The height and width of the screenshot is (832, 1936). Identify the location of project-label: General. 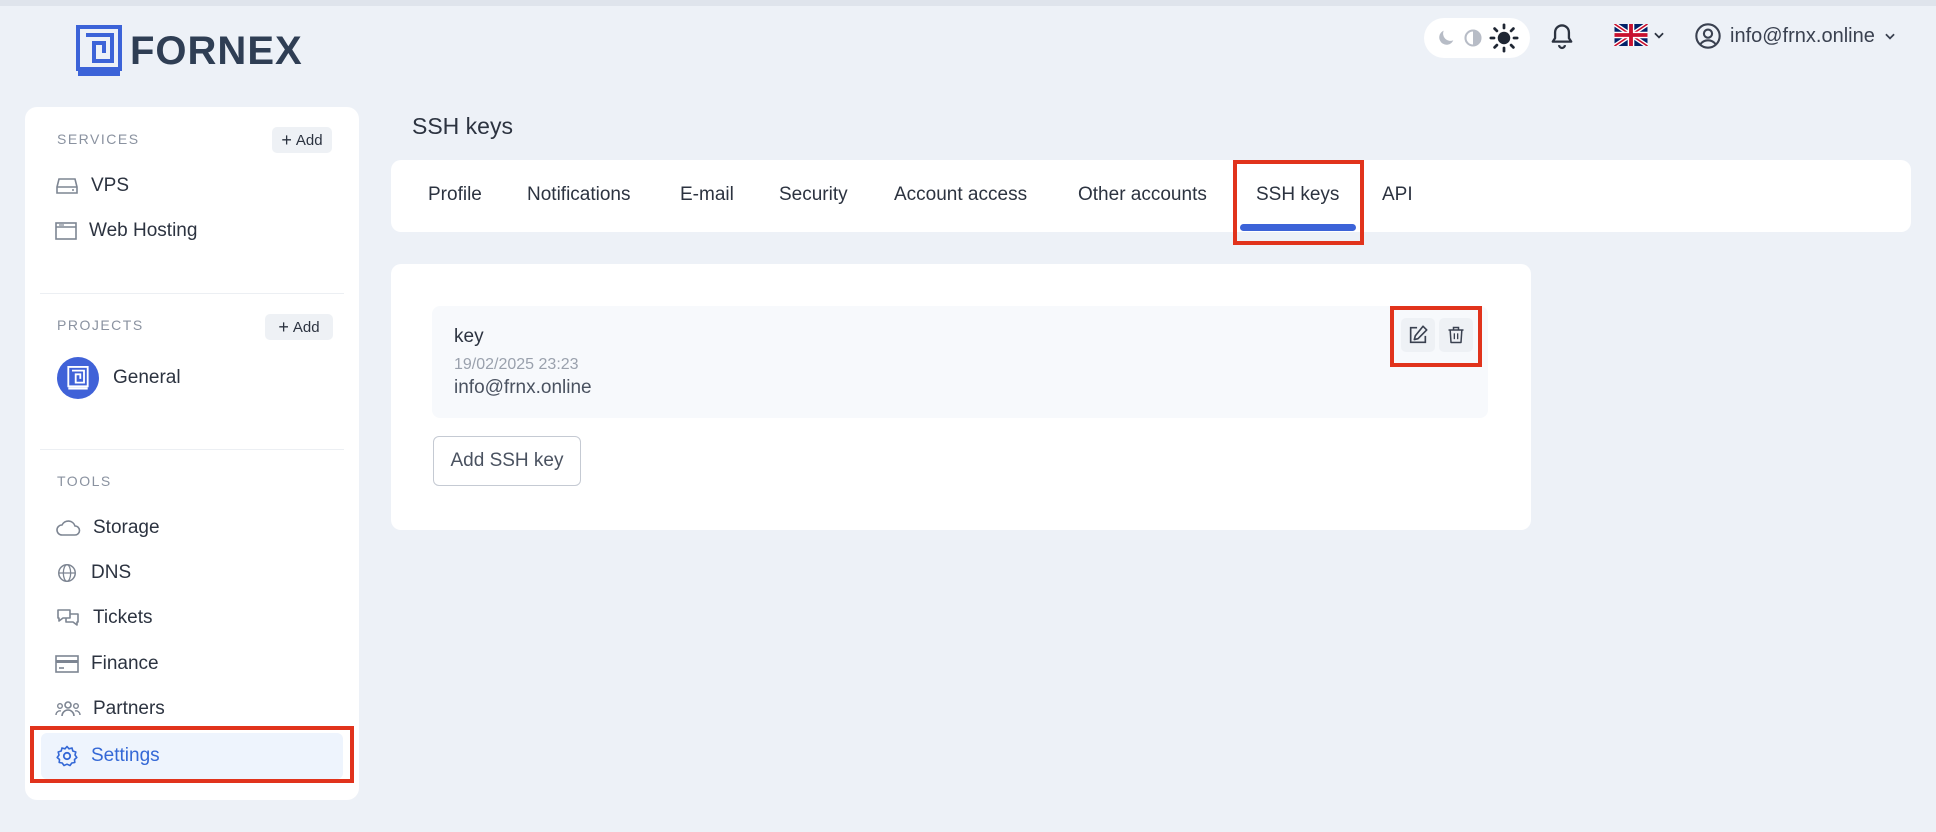
(147, 377).